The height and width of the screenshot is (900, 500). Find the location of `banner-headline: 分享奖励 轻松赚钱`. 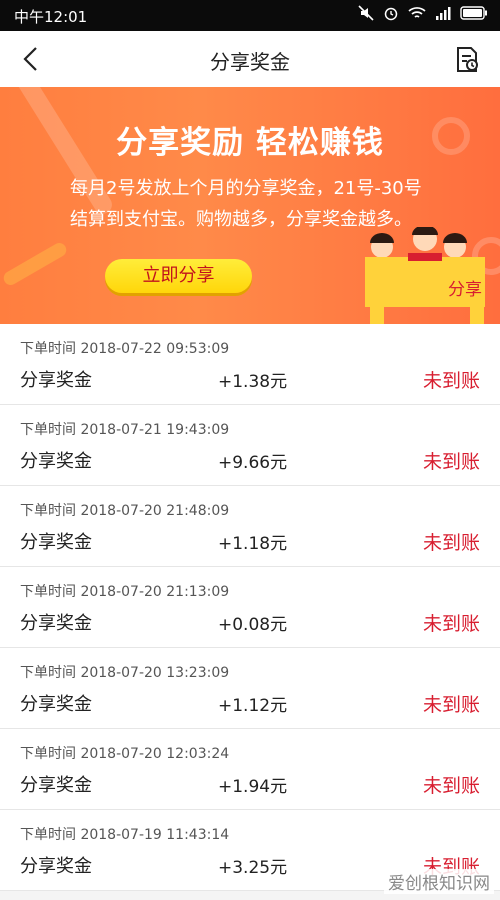

banner-headline: 分享奖励 轻松赚钱 is located at coordinates (250, 143).